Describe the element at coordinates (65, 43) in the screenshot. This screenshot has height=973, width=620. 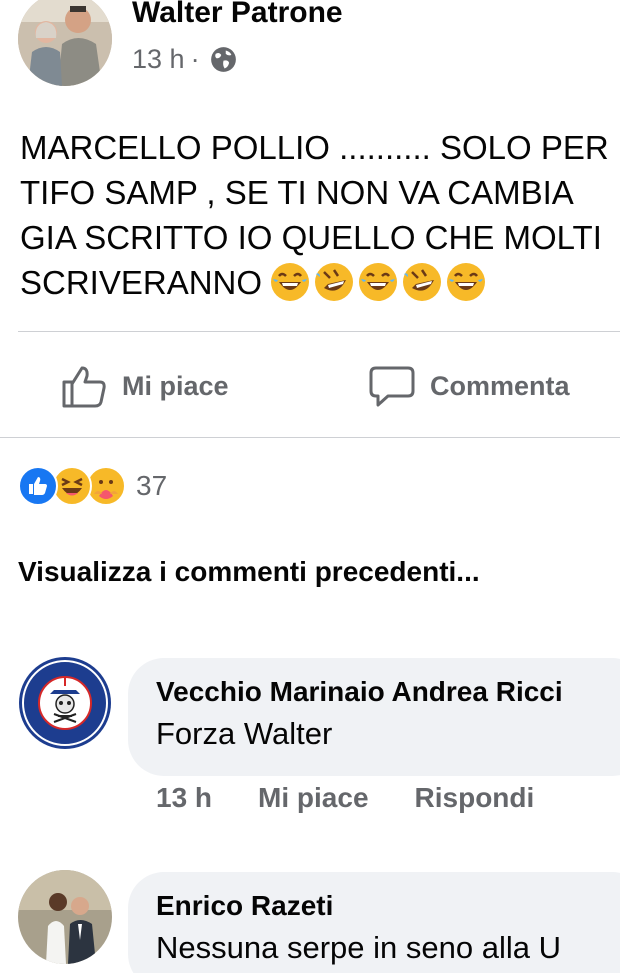
I see `author-avatar` at that location.